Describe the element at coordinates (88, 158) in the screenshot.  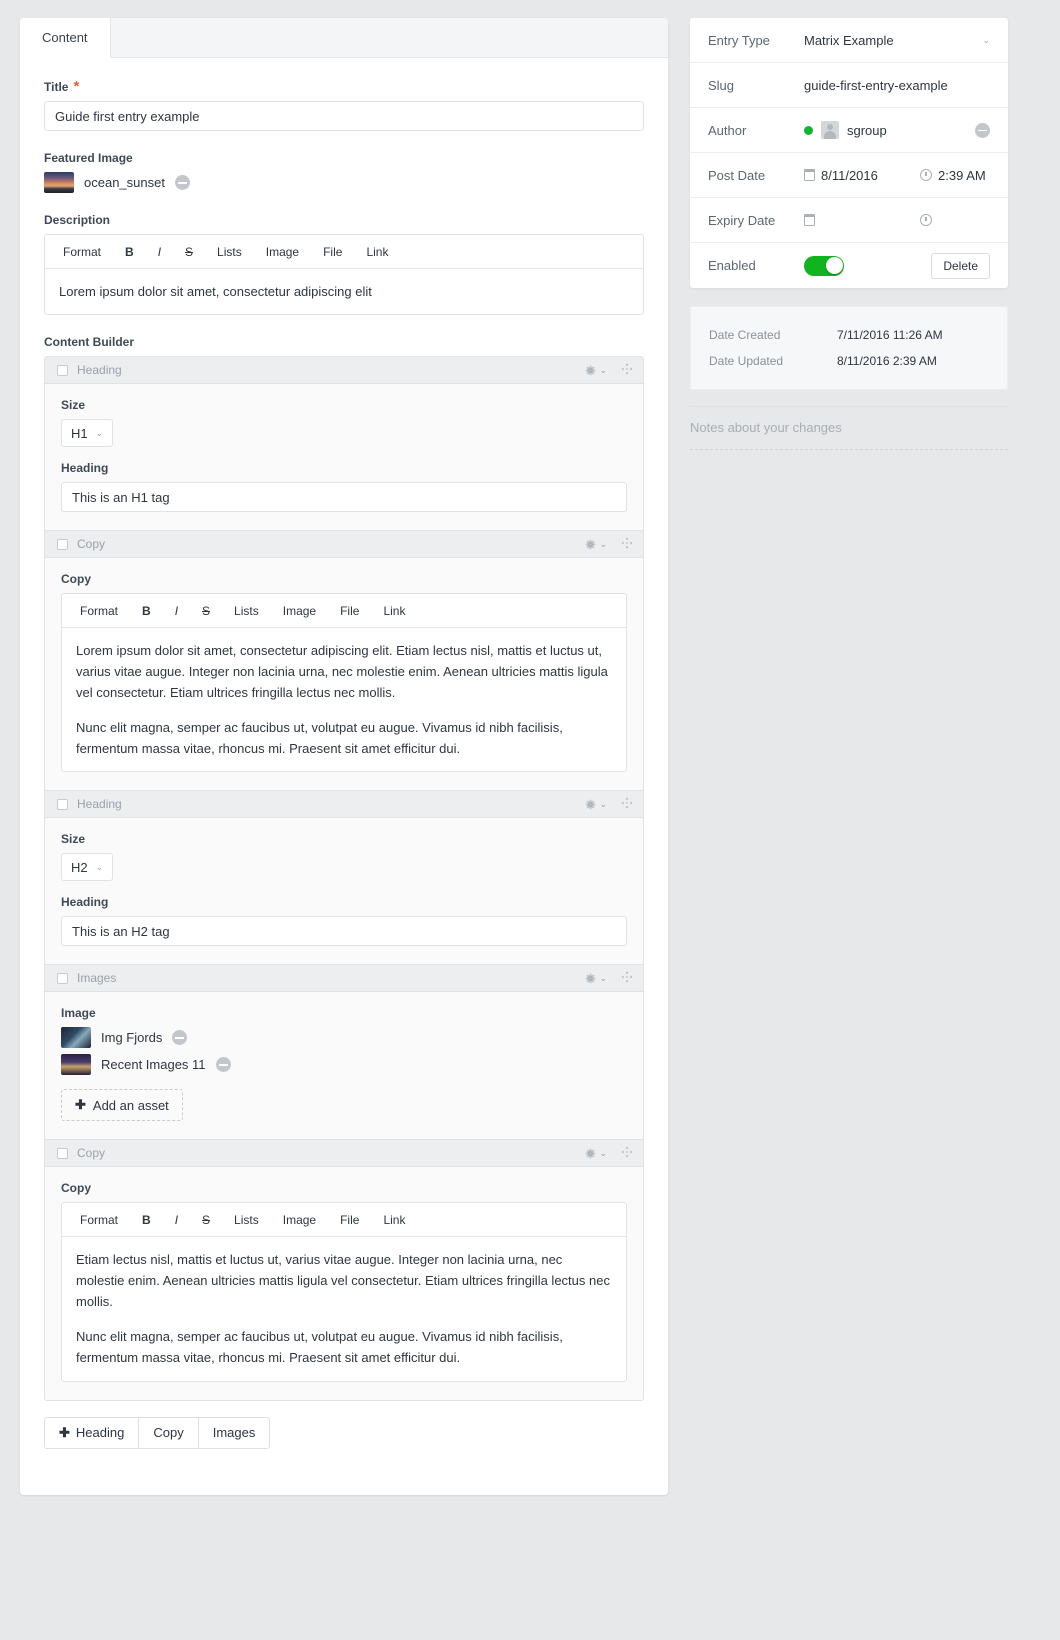
I see `featured-image-label: Featured Image` at that location.